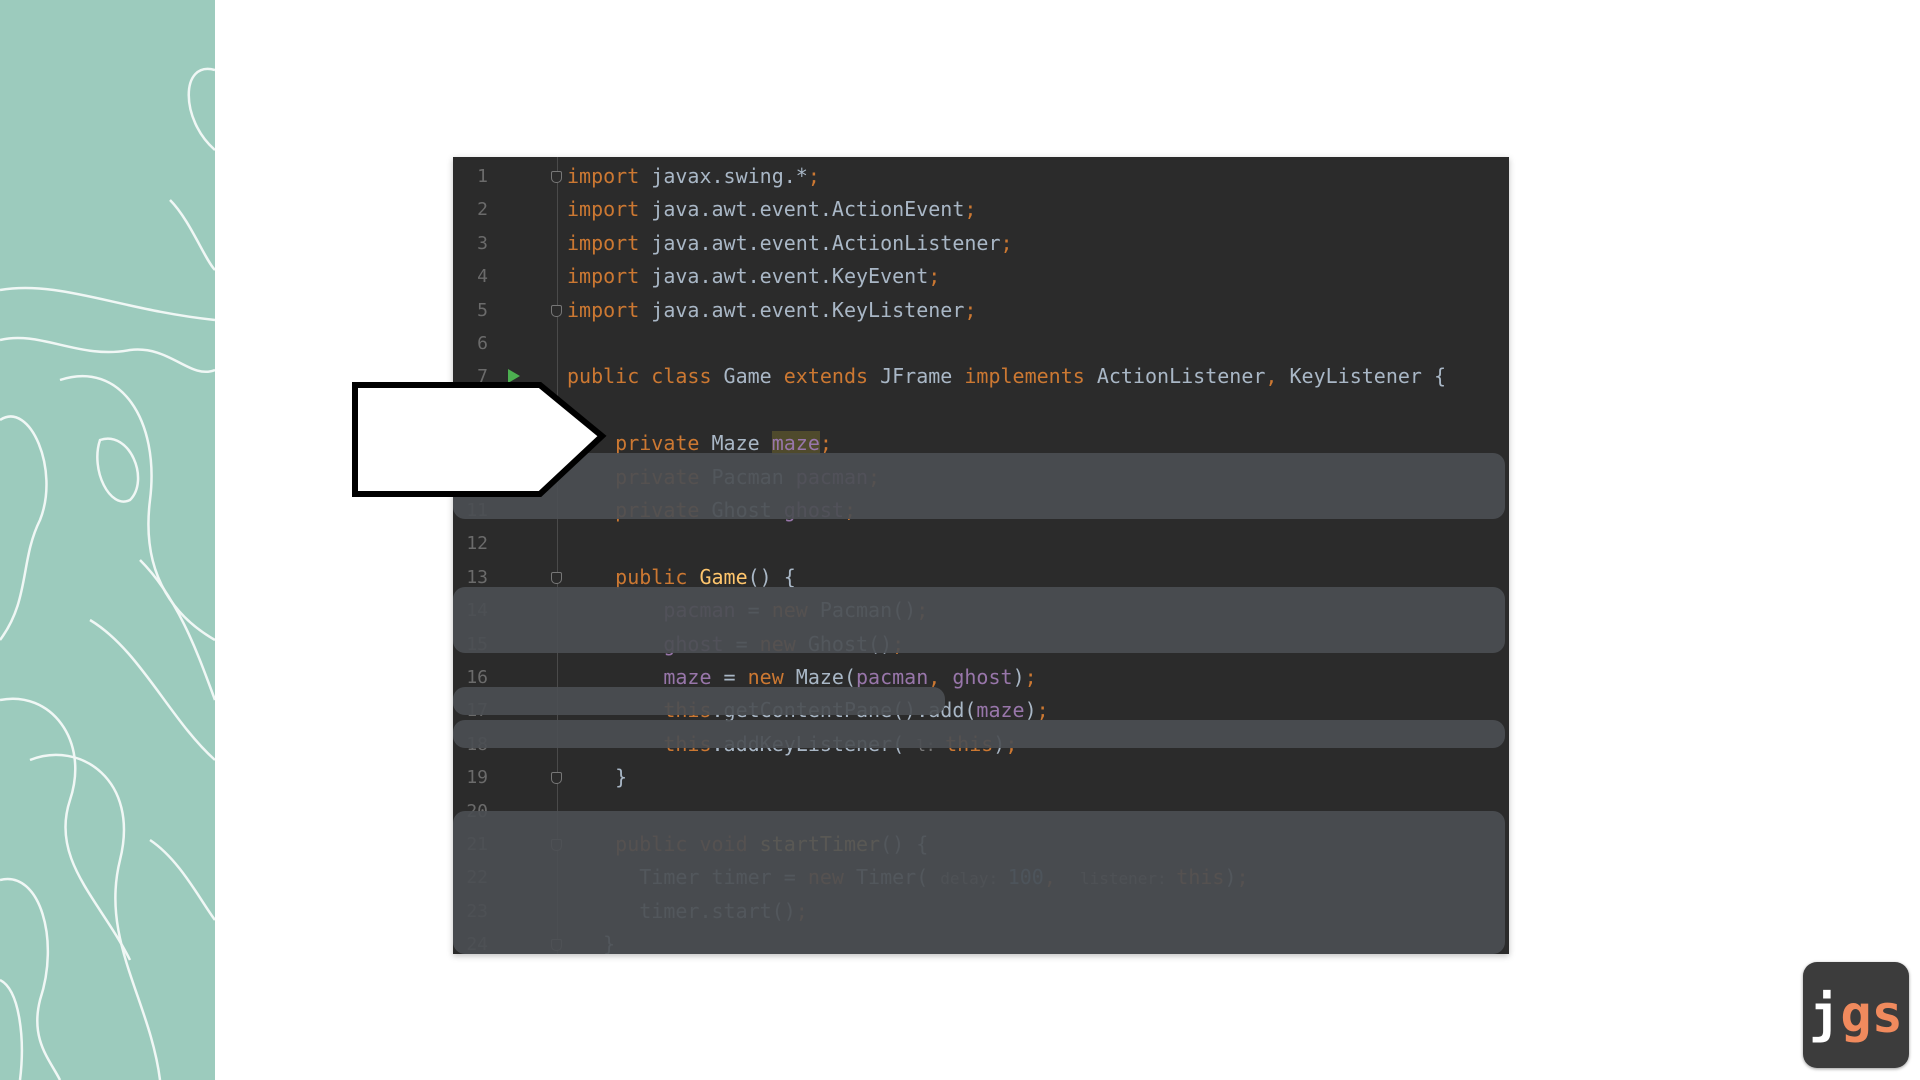 Image resolution: width=1920 pixels, height=1080 pixels. Describe the element at coordinates (979, 486) in the screenshot. I see `dimmed-block-fields` at that location.